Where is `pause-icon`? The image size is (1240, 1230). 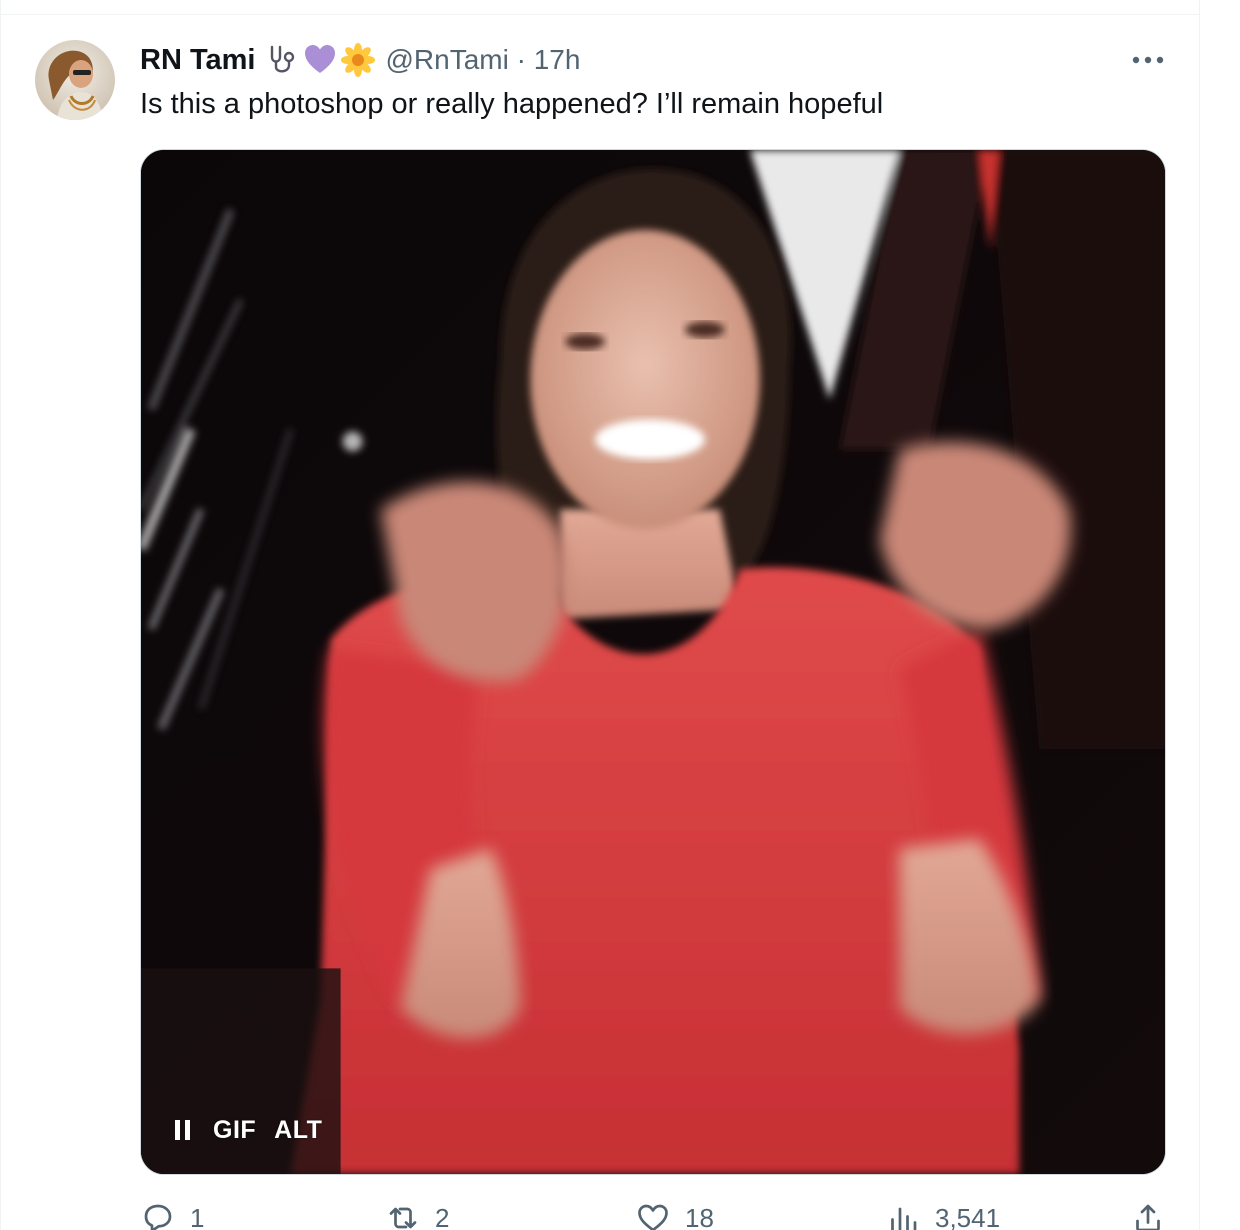
pause-icon is located at coordinates (177, 1129).